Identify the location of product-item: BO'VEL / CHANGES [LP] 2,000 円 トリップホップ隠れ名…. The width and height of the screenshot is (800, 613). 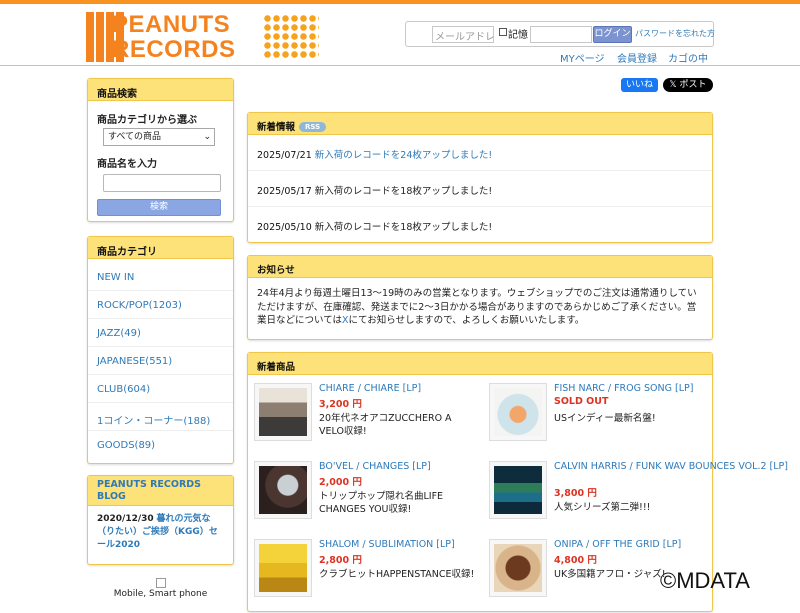
(363, 498).